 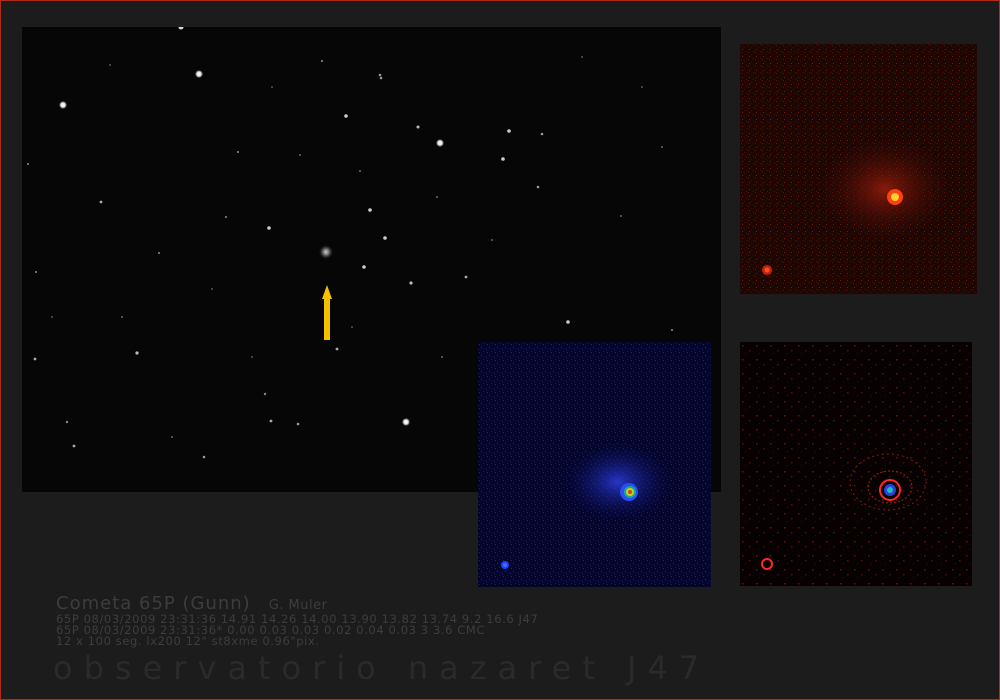 I want to click on red-isophote-inset-bottom, so click(x=856, y=464).